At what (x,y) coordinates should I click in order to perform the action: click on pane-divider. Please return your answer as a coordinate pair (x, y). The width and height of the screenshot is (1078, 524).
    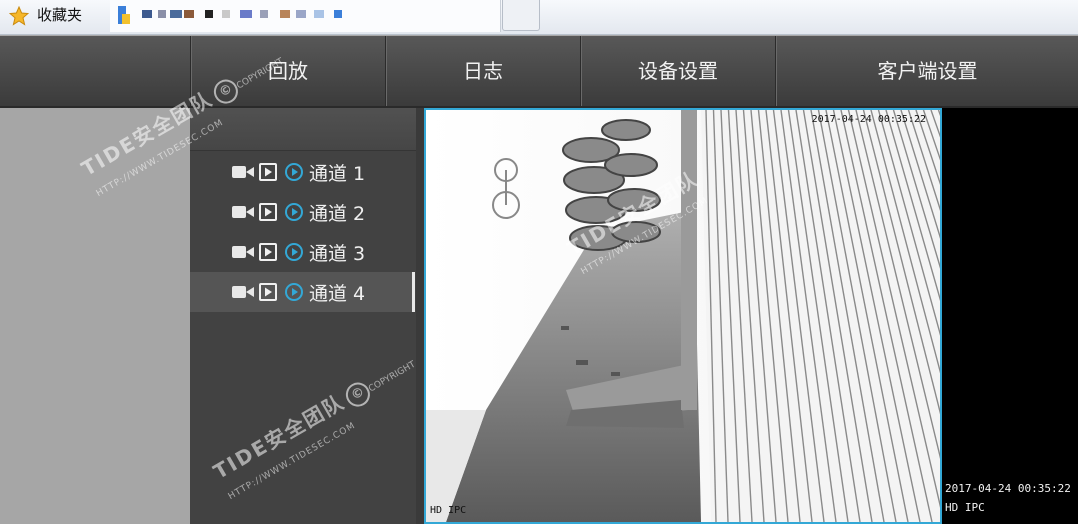
    Looking at the image, I should click on (420, 316).